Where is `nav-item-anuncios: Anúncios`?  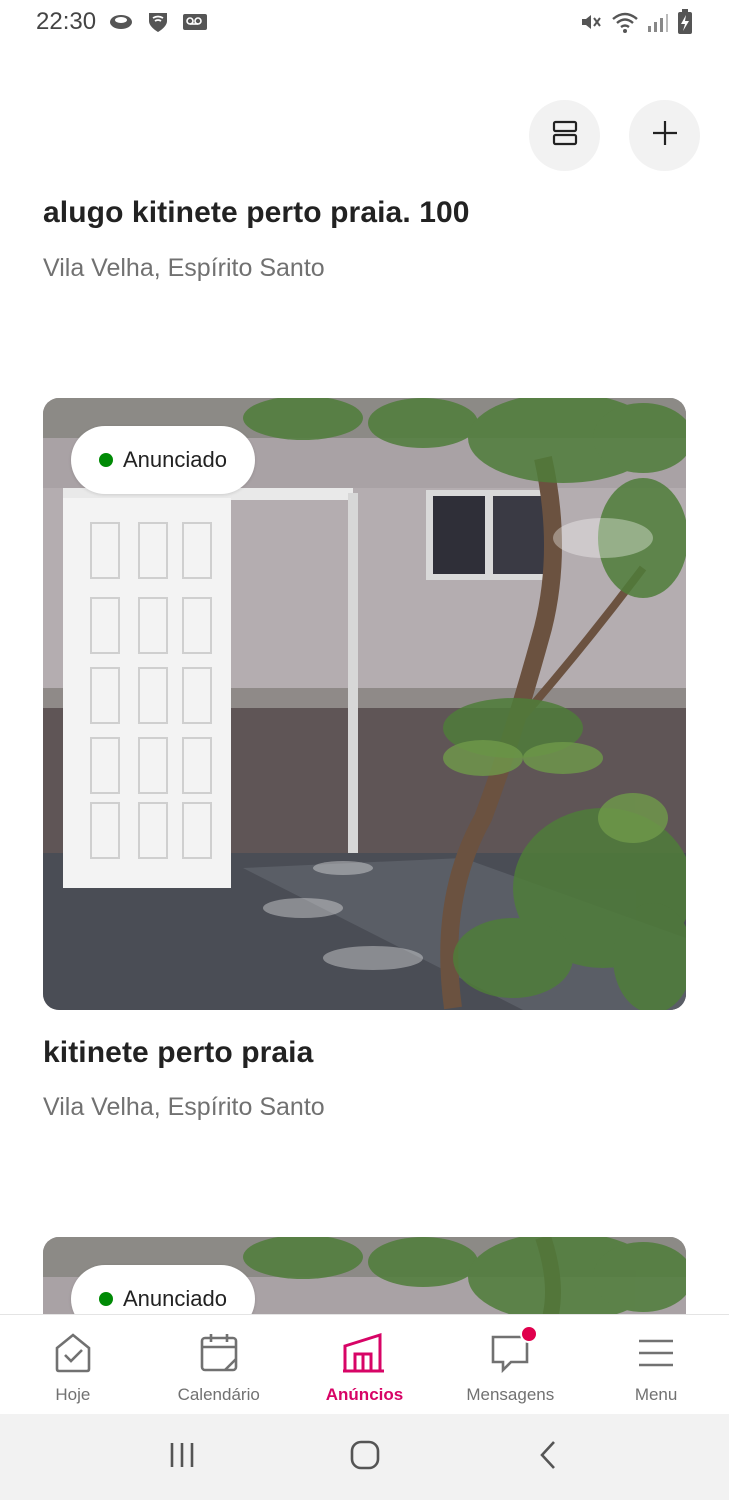 nav-item-anuncios: Anúncios is located at coordinates (365, 1365).